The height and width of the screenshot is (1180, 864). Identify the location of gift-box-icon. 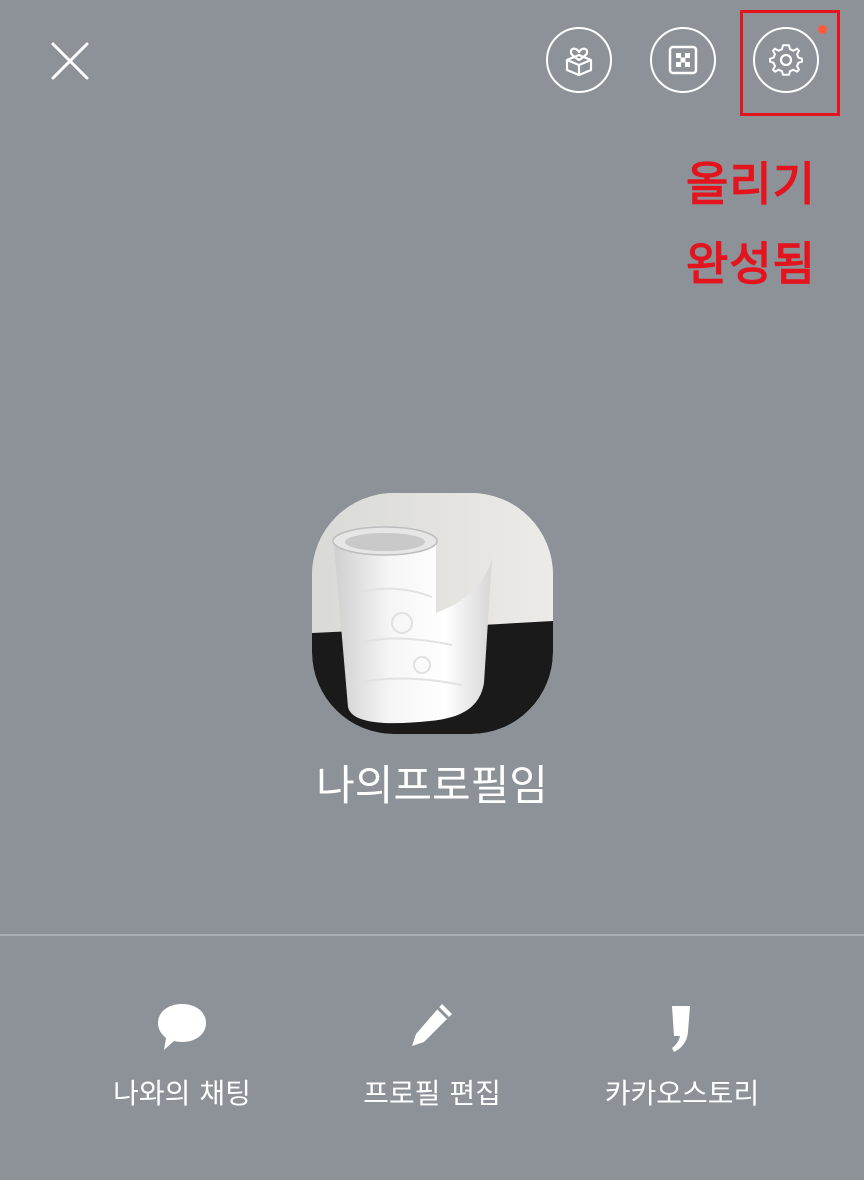
(579, 62).